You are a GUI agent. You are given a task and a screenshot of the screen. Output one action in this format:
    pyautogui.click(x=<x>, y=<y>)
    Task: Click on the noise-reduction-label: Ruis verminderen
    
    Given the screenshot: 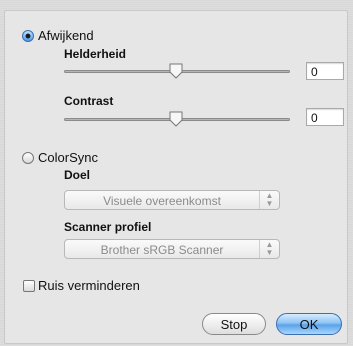 What is the action you would take?
    pyautogui.click(x=89, y=285)
    